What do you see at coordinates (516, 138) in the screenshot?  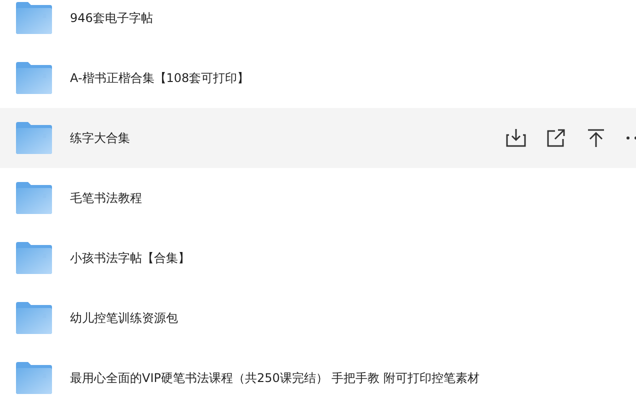 I see `download-icon` at bounding box center [516, 138].